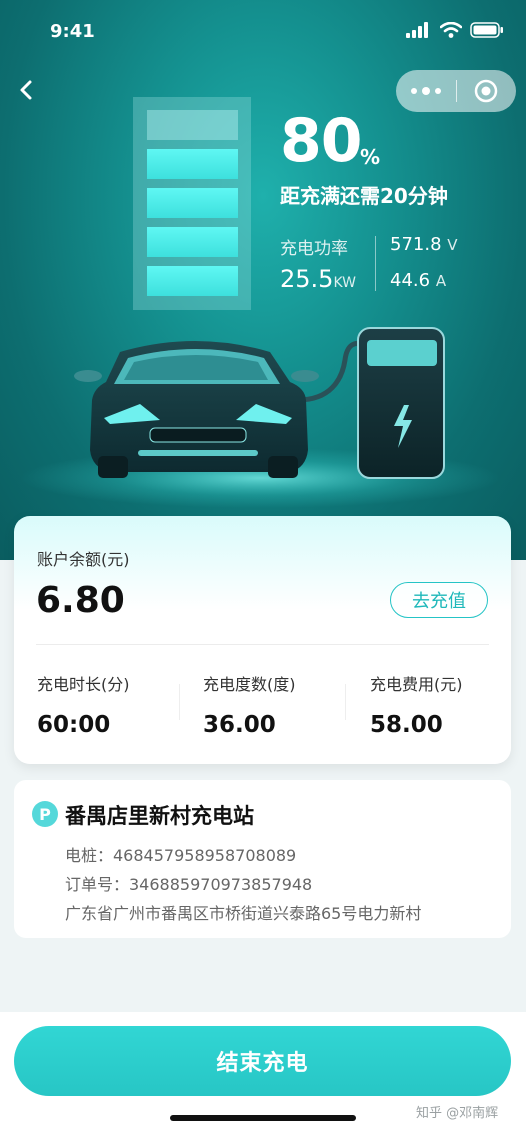 The width and height of the screenshot is (526, 1136). What do you see at coordinates (83, 684) in the screenshot?
I see `stat-label: 充电时长(分)` at bounding box center [83, 684].